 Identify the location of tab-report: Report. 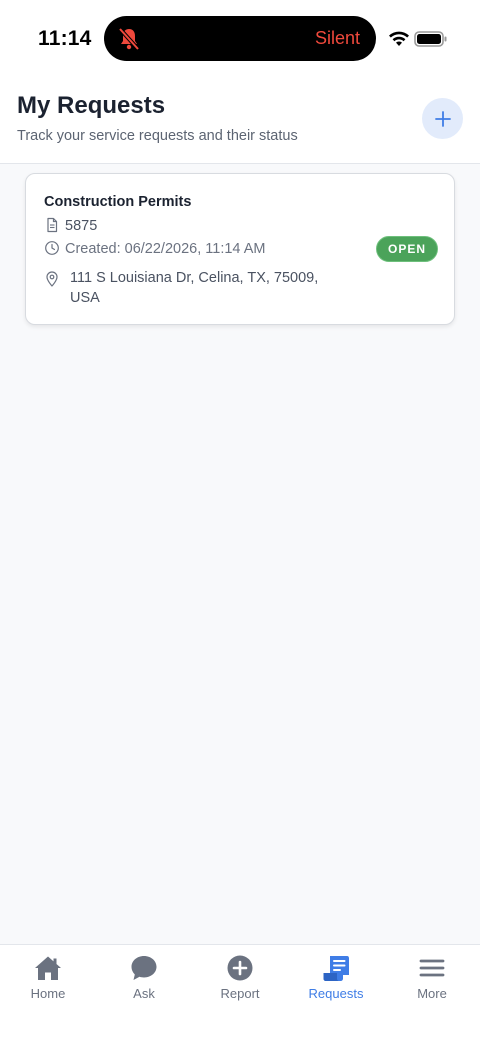
(240, 980).